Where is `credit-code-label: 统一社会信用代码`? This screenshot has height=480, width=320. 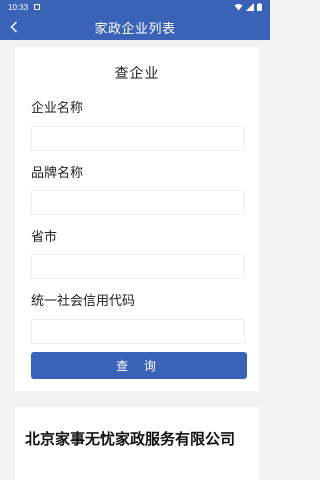 credit-code-label: 统一社会信用代码 is located at coordinates (83, 301).